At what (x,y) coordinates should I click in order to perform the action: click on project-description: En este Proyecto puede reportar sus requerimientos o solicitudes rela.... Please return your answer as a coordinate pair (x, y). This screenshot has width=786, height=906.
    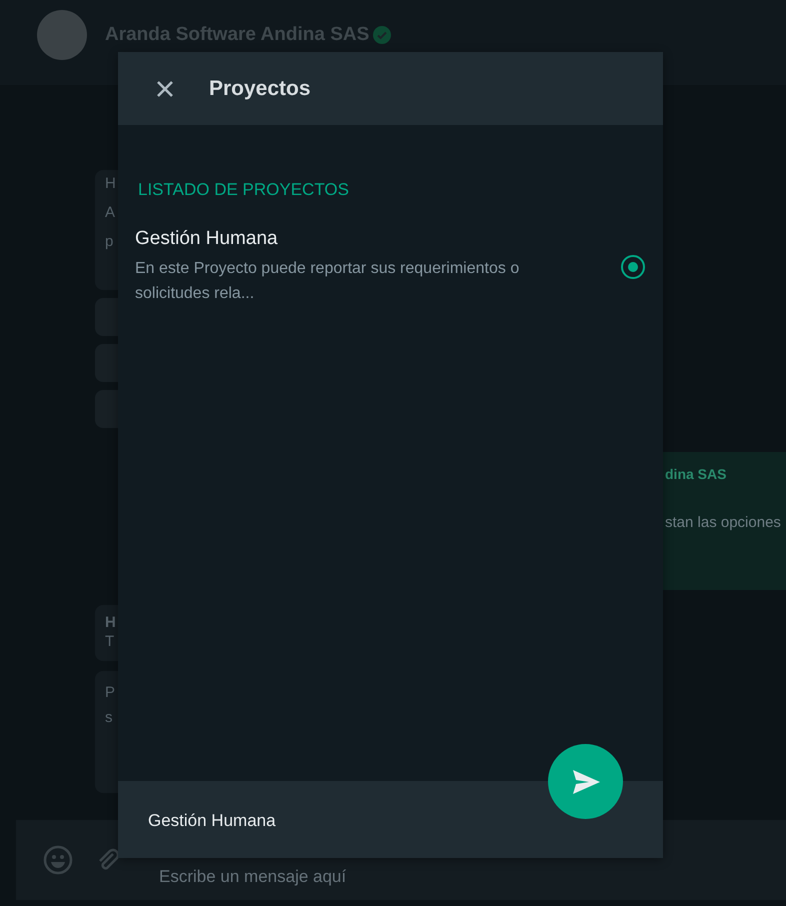
    Looking at the image, I should click on (327, 281).